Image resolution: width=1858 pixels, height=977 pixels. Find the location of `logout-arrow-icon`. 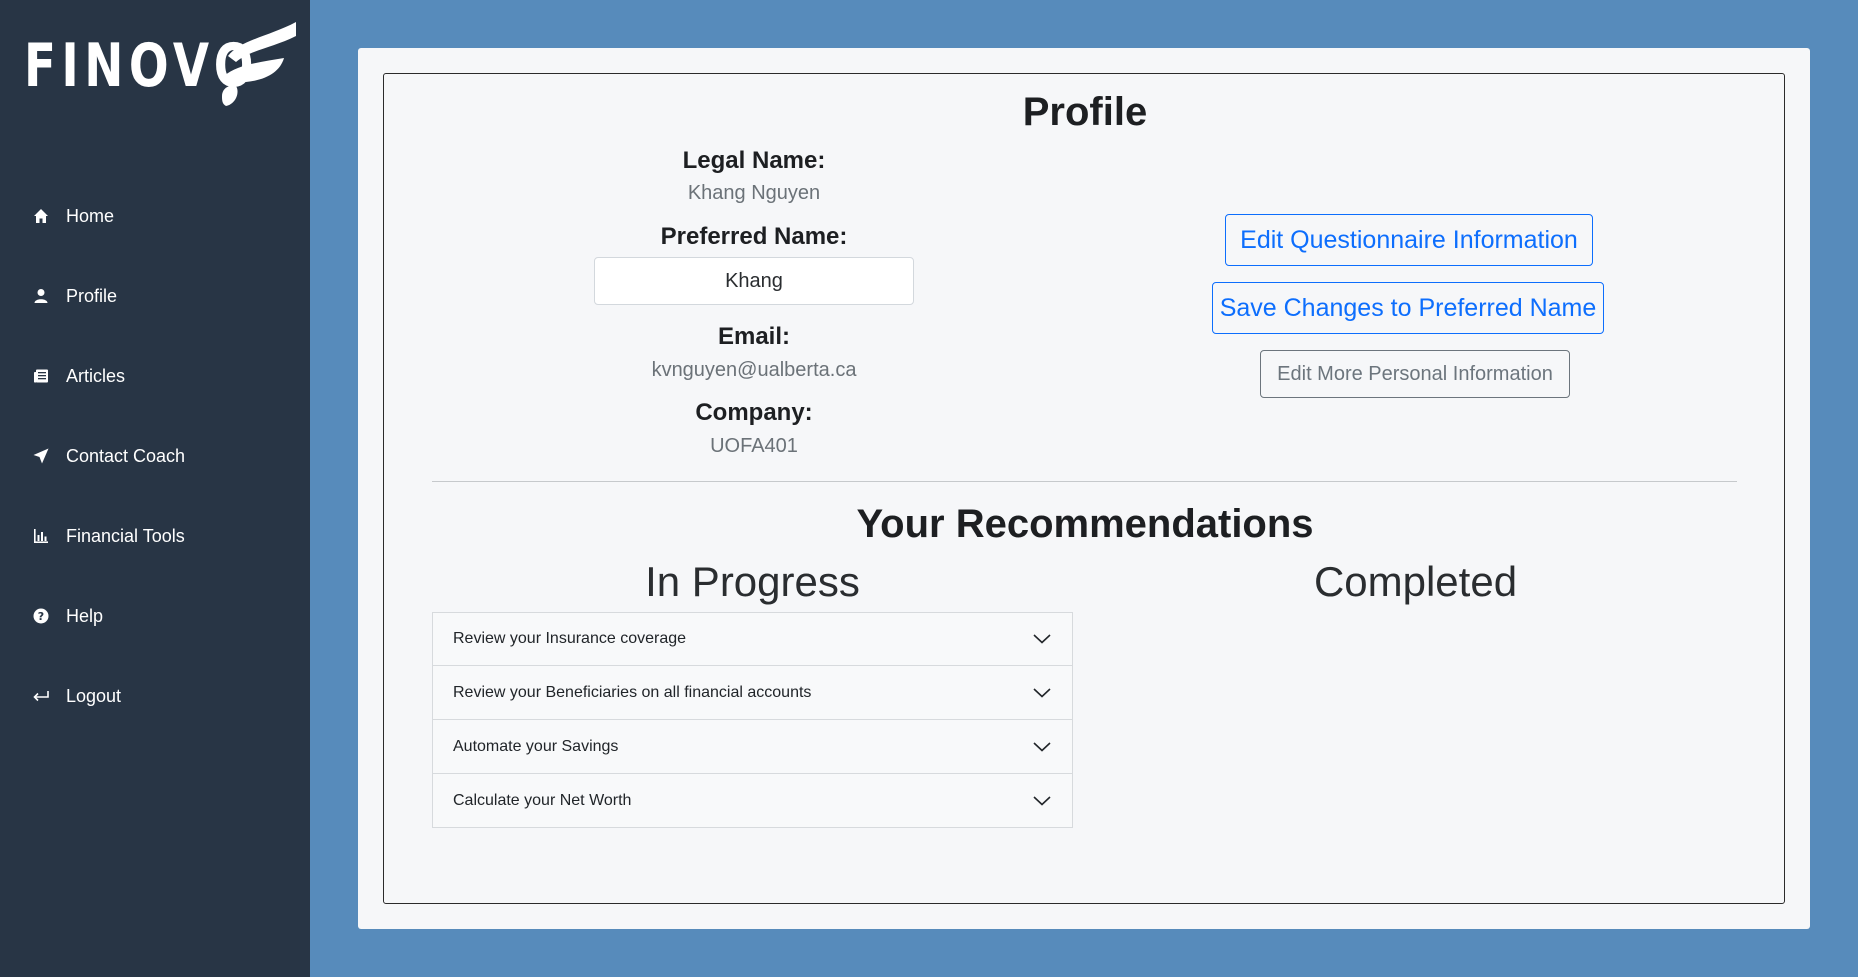

logout-arrow-icon is located at coordinates (41, 696).